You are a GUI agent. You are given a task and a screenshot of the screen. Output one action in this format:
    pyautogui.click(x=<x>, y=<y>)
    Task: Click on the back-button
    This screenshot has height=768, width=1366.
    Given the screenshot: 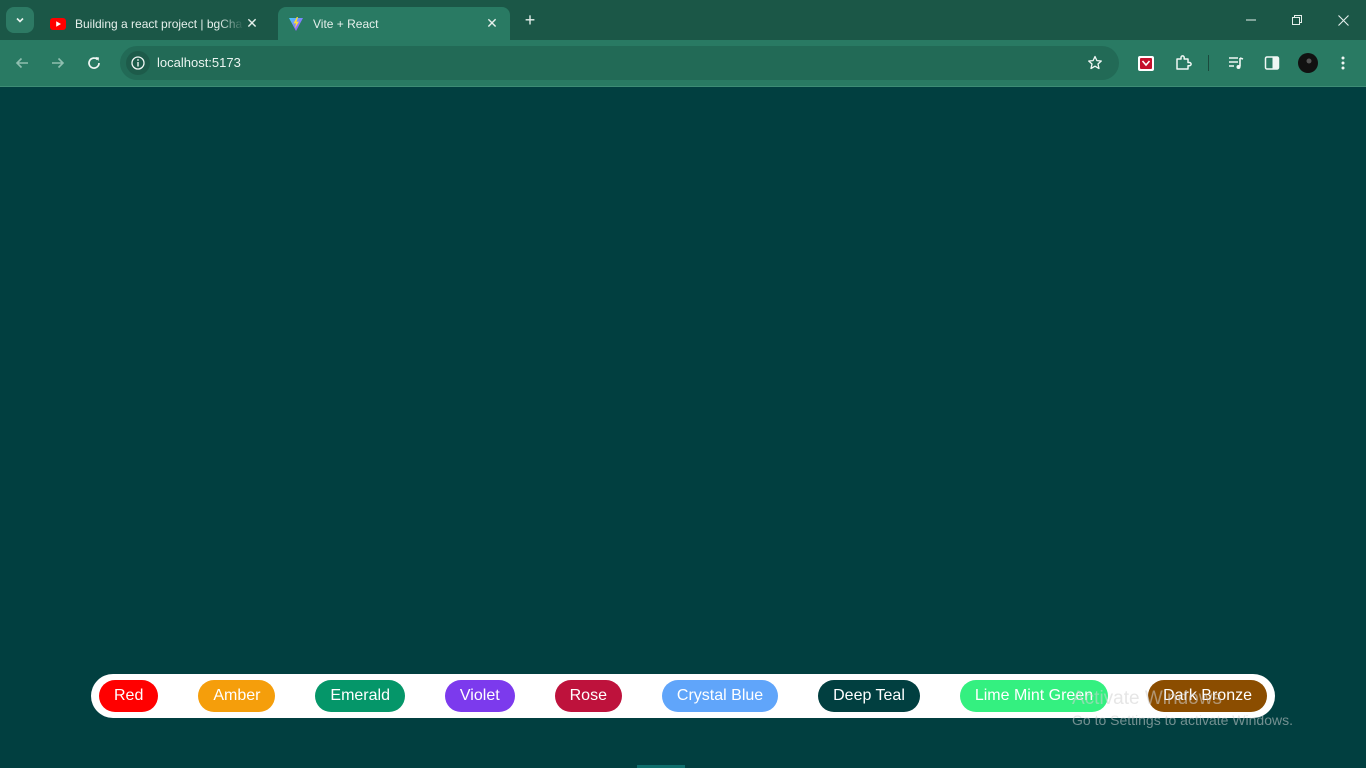 What is the action you would take?
    pyautogui.click(x=22, y=63)
    